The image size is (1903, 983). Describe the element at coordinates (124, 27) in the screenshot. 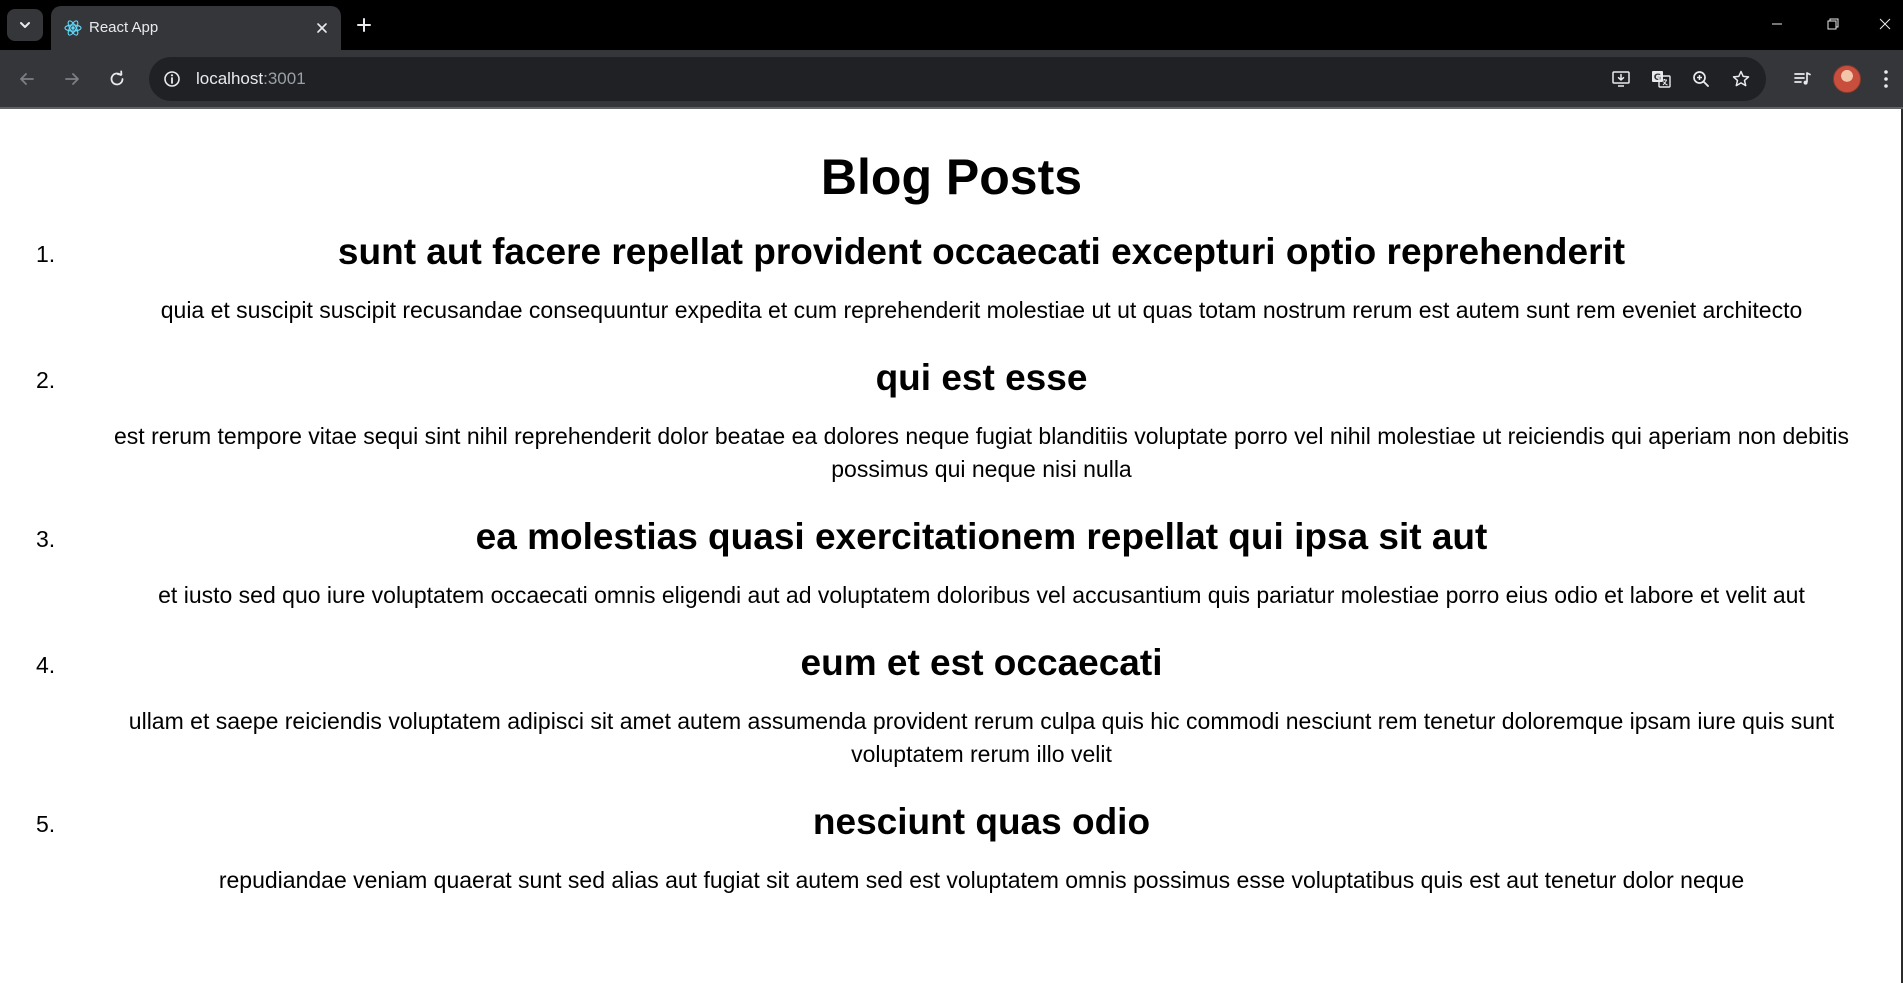

I see `tab-title: React App` at that location.